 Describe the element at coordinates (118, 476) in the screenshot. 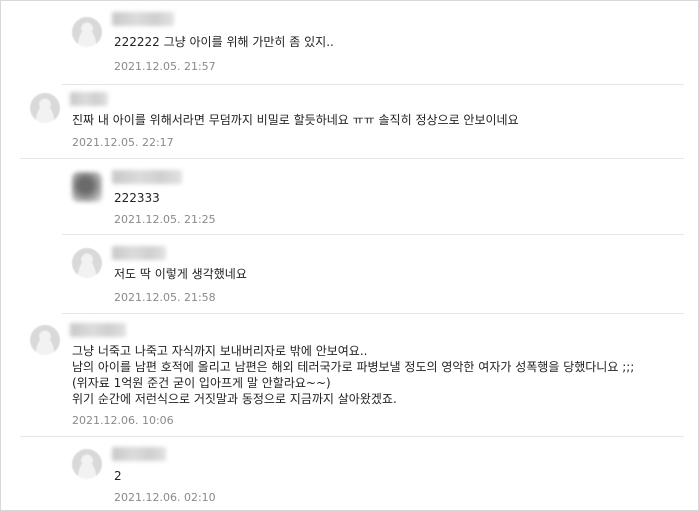

I see `comment-text: 2` at that location.